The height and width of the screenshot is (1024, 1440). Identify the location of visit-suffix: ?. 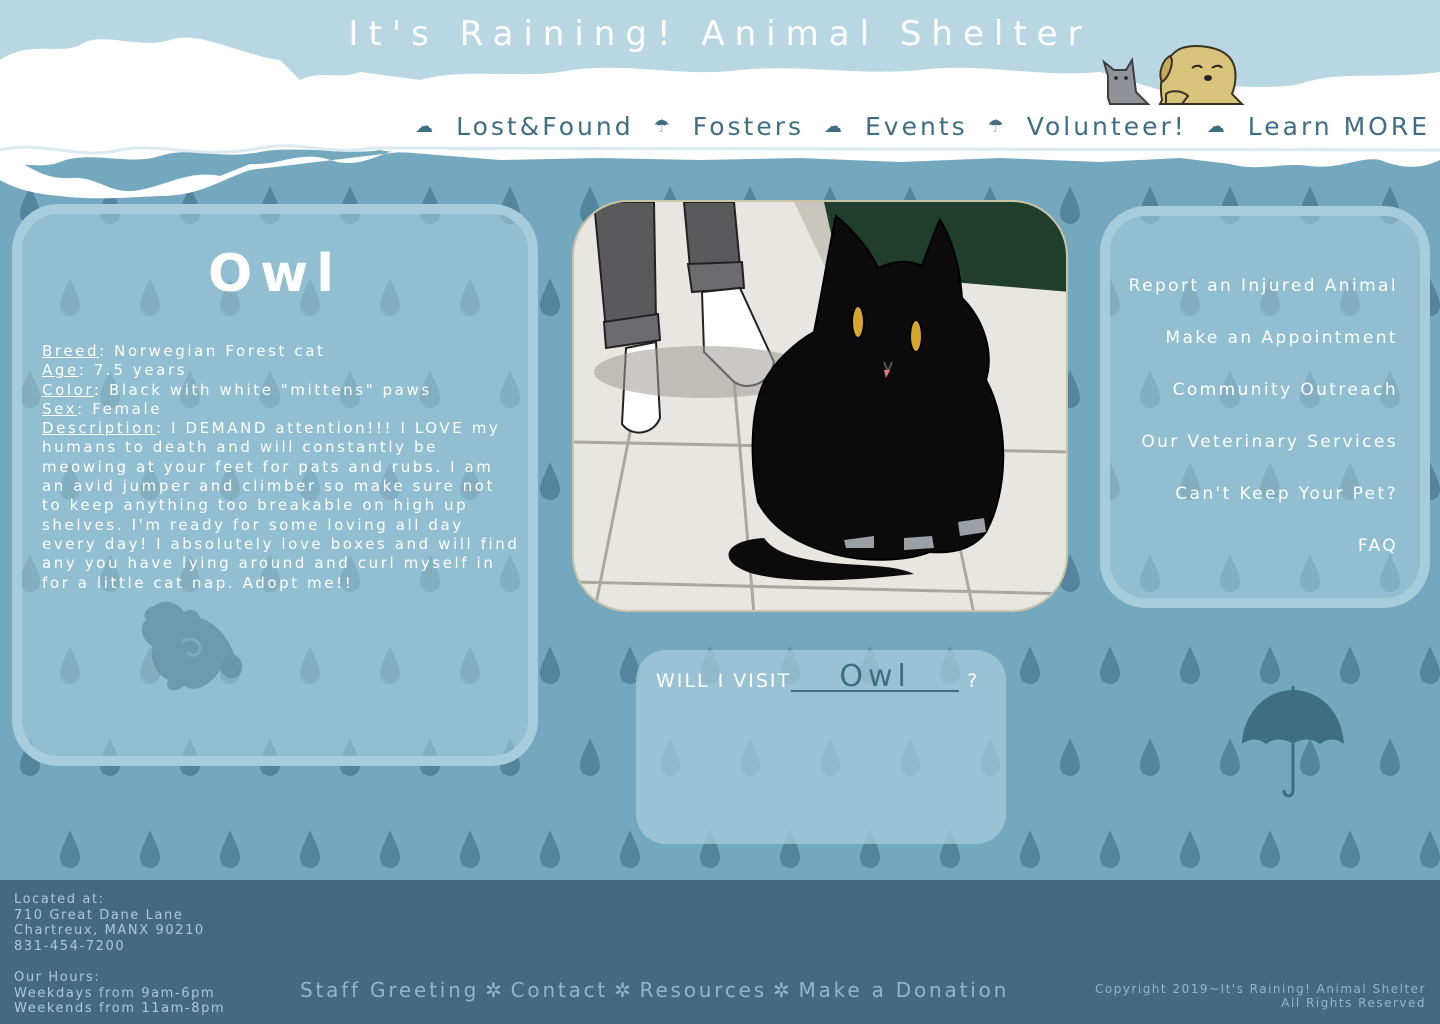
(973, 681).